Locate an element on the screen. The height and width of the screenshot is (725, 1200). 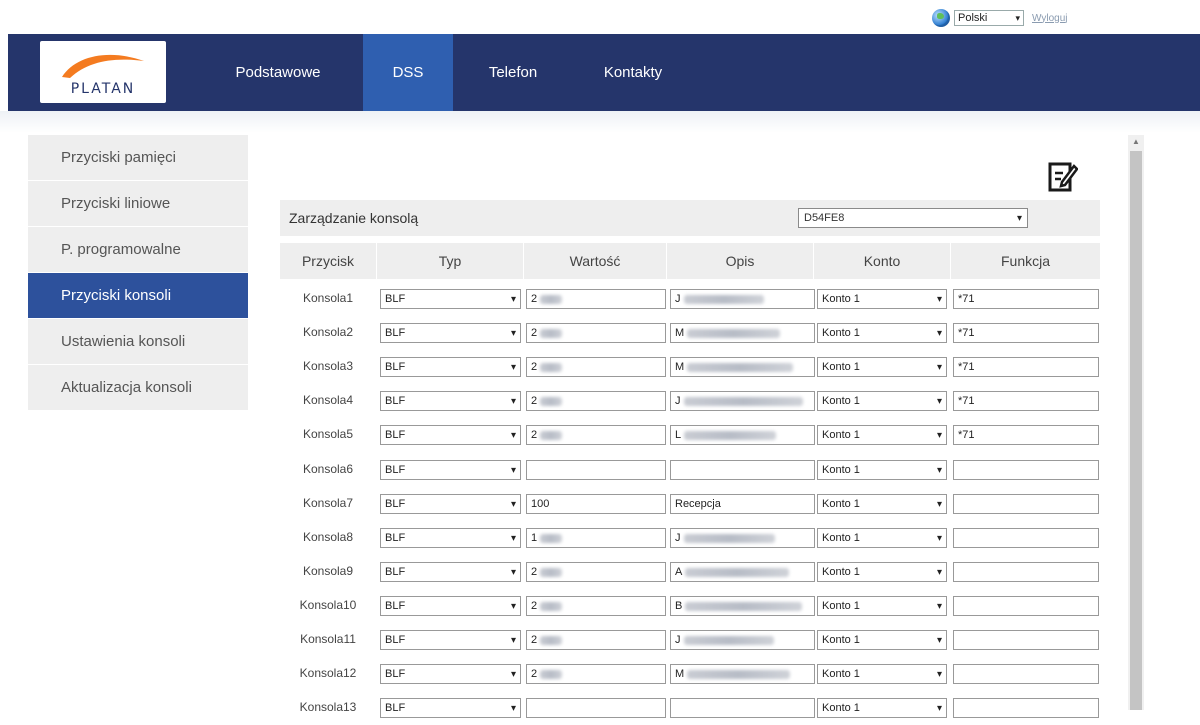
table-row: Konsola5 BLF ▾ 2 L Konto 1 ▾ *71 is located at coordinates (690, 435).